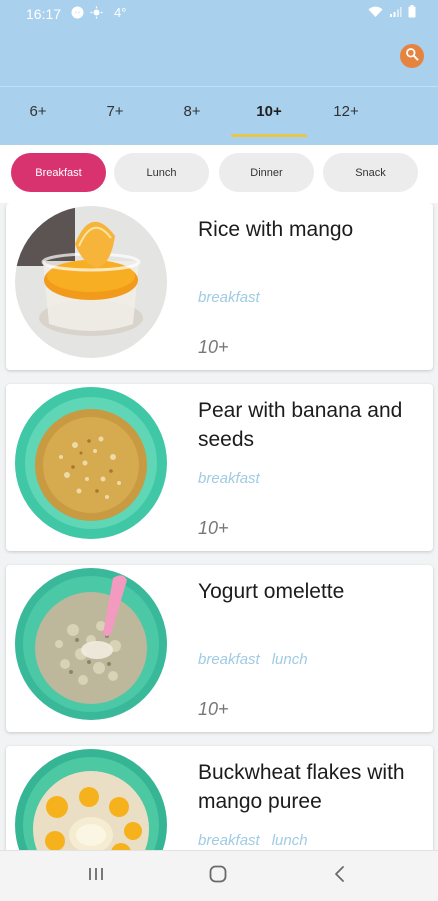 This screenshot has height=901, width=438. Describe the element at coordinates (370, 172) in the screenshot. I see `chip-snack: Snack` at that location.